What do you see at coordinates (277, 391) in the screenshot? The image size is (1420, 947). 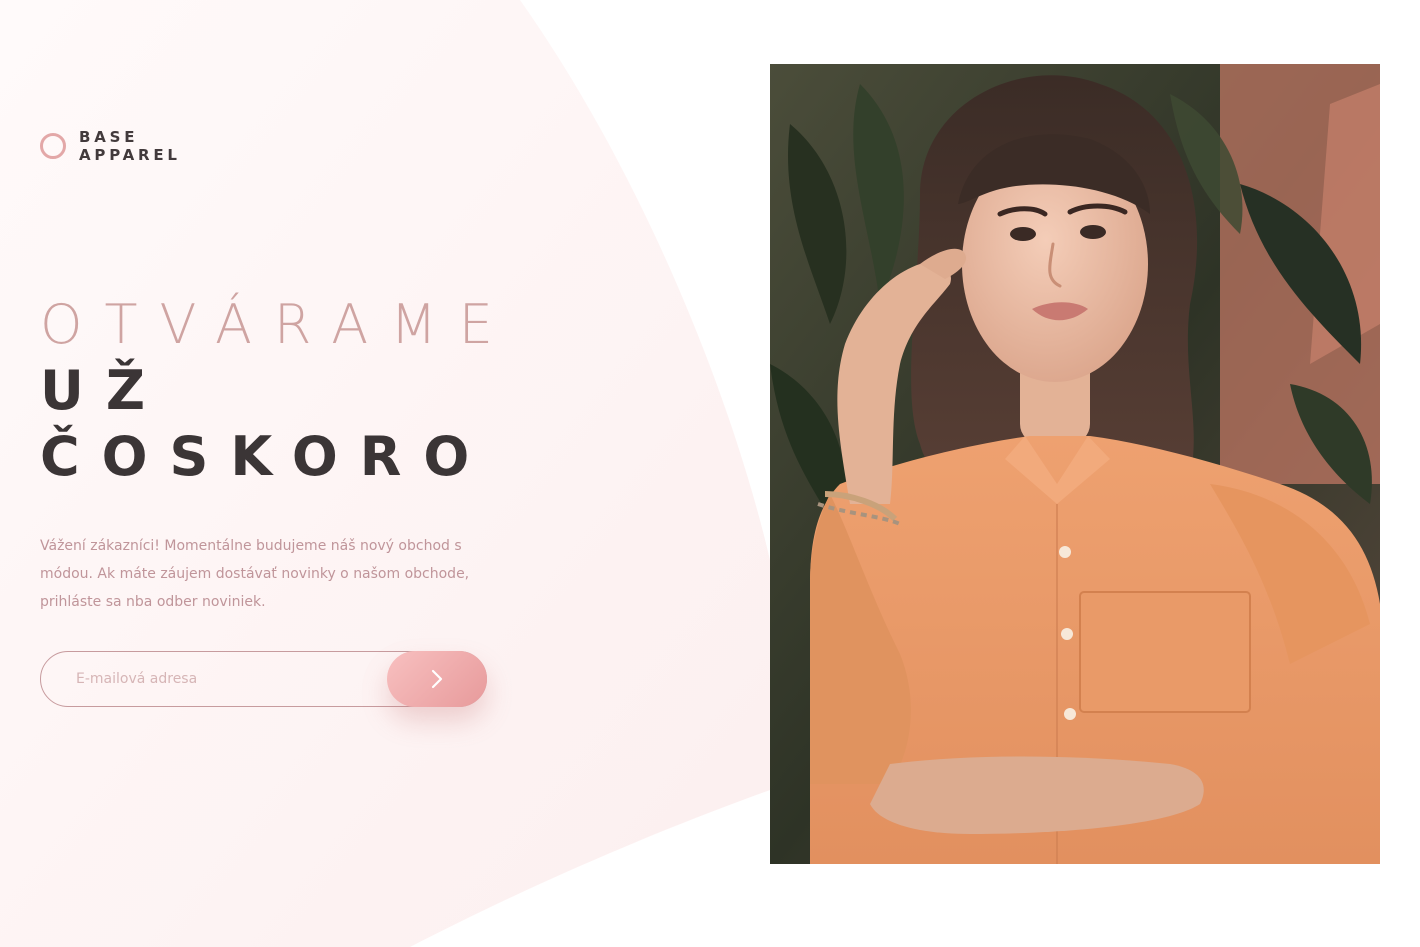 I see `page-headline: OTVÁRAME UŽ ČOSKORO` at bounding box center [277, 391].